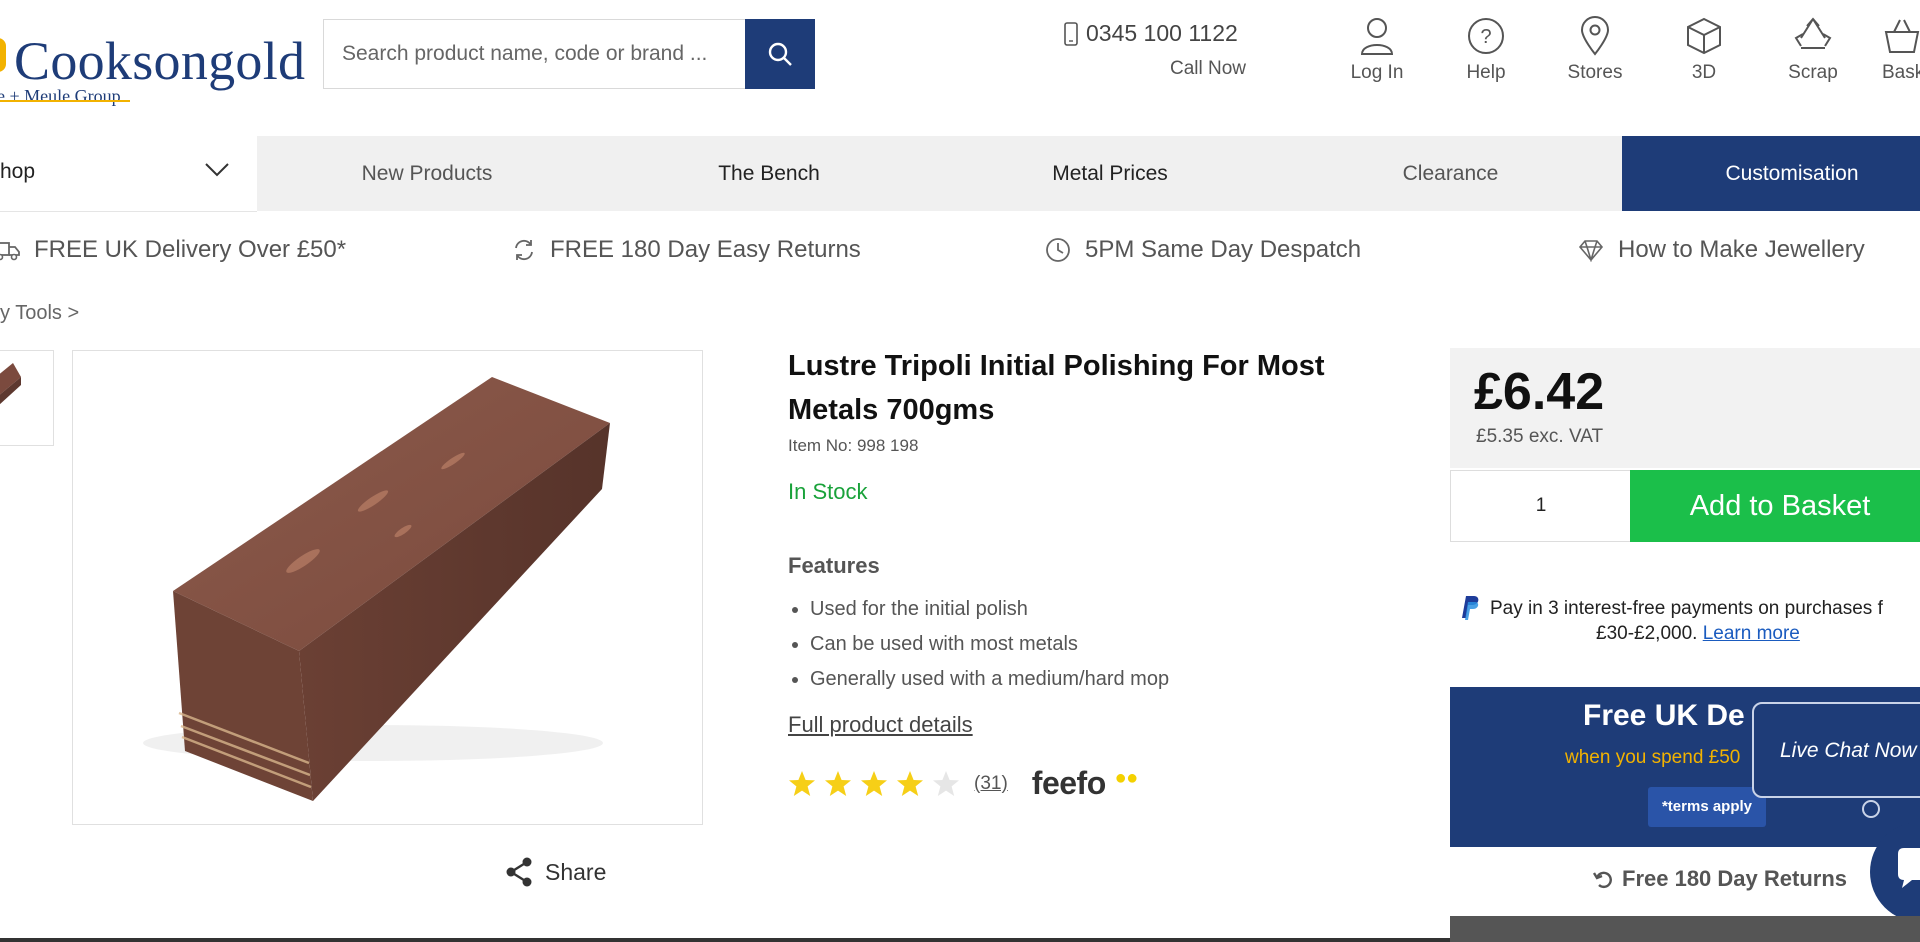  I want to click on chevron-down-icon, so click(217, 170).